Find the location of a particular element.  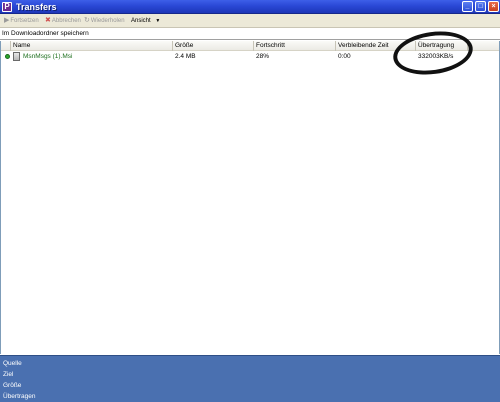

column-header-name: Name is located at coordinates (92, 46).